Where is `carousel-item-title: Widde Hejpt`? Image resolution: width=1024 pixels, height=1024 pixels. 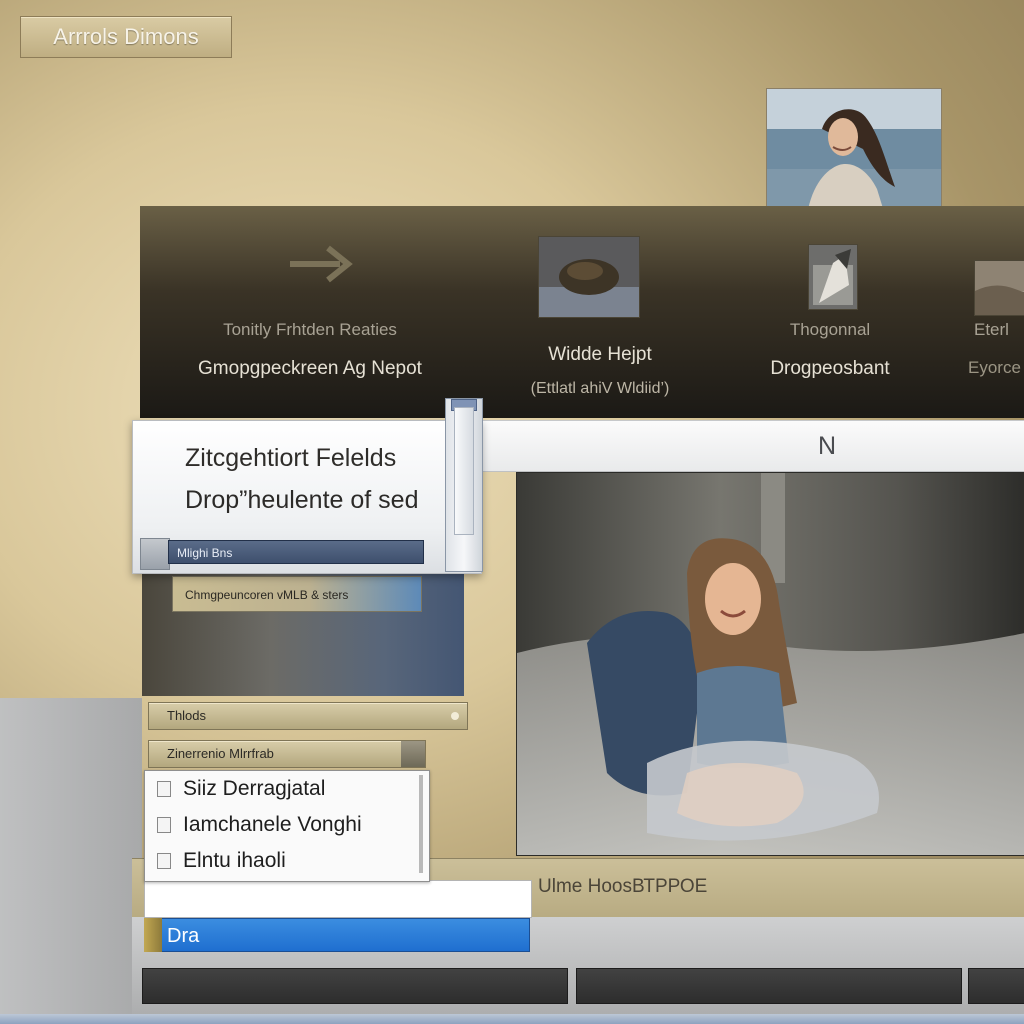 carousel-item-title: Widde Hejpt is located at coordinates (600, 354).